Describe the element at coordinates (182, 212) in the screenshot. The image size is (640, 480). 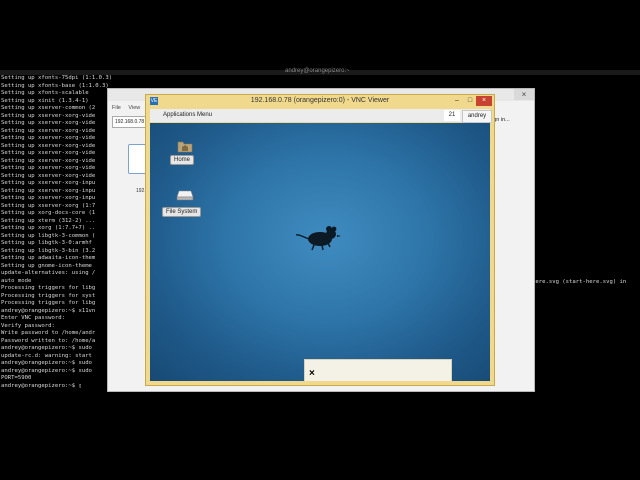
I see `desktop-icon-label: File System` at that location.